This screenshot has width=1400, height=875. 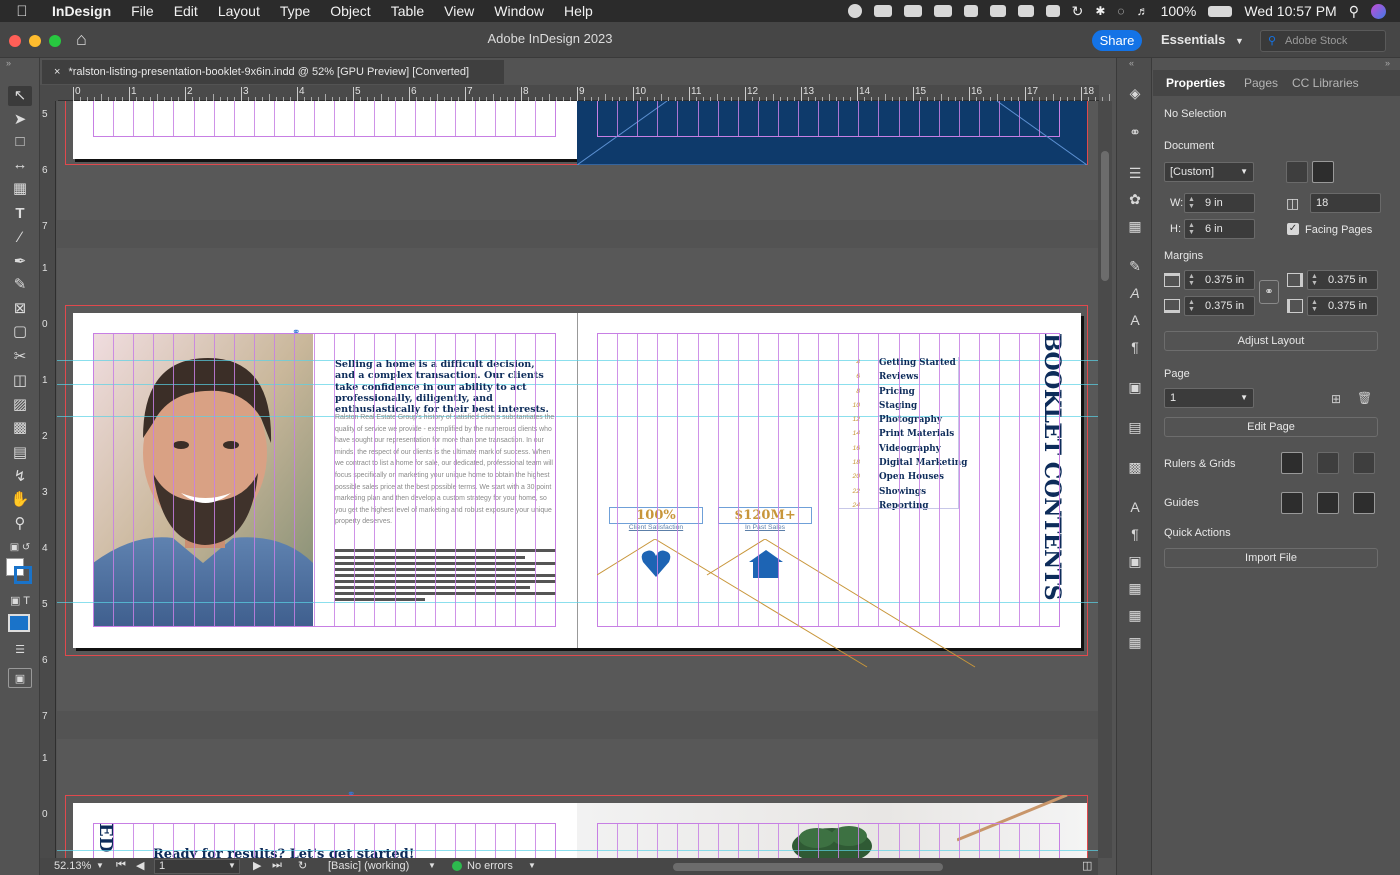 What do you see at coordinates (1135, 226) in the screenshot?
I see `swatches-icon: ▦` at bounding box center [1135, 226].